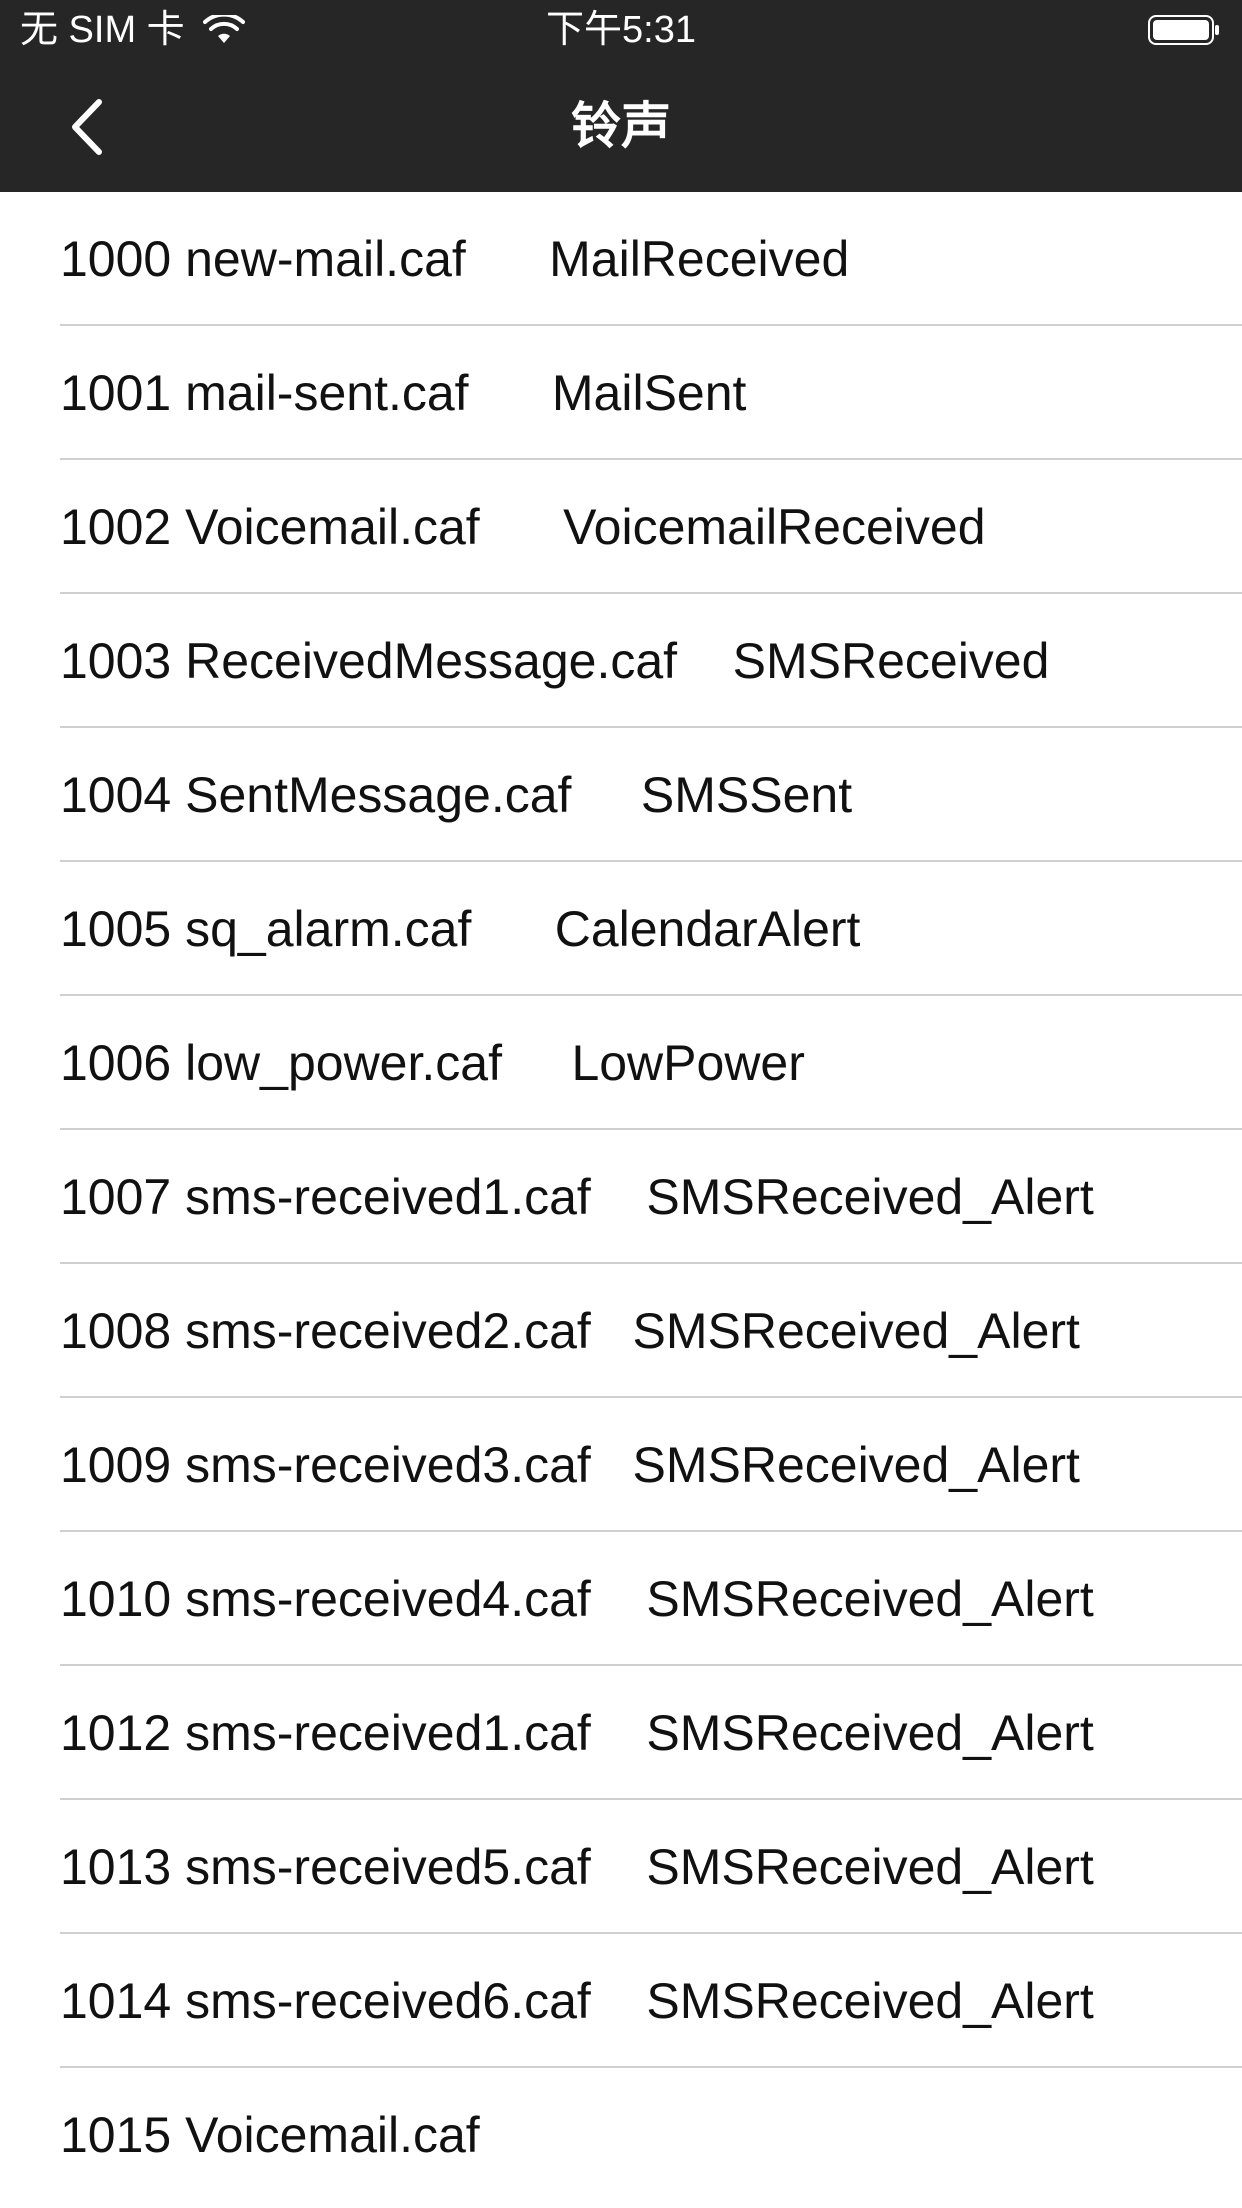  I want to click on list-item: 1008 sms-received2.caf SMSReceived_Alert, so click(621, 1331).